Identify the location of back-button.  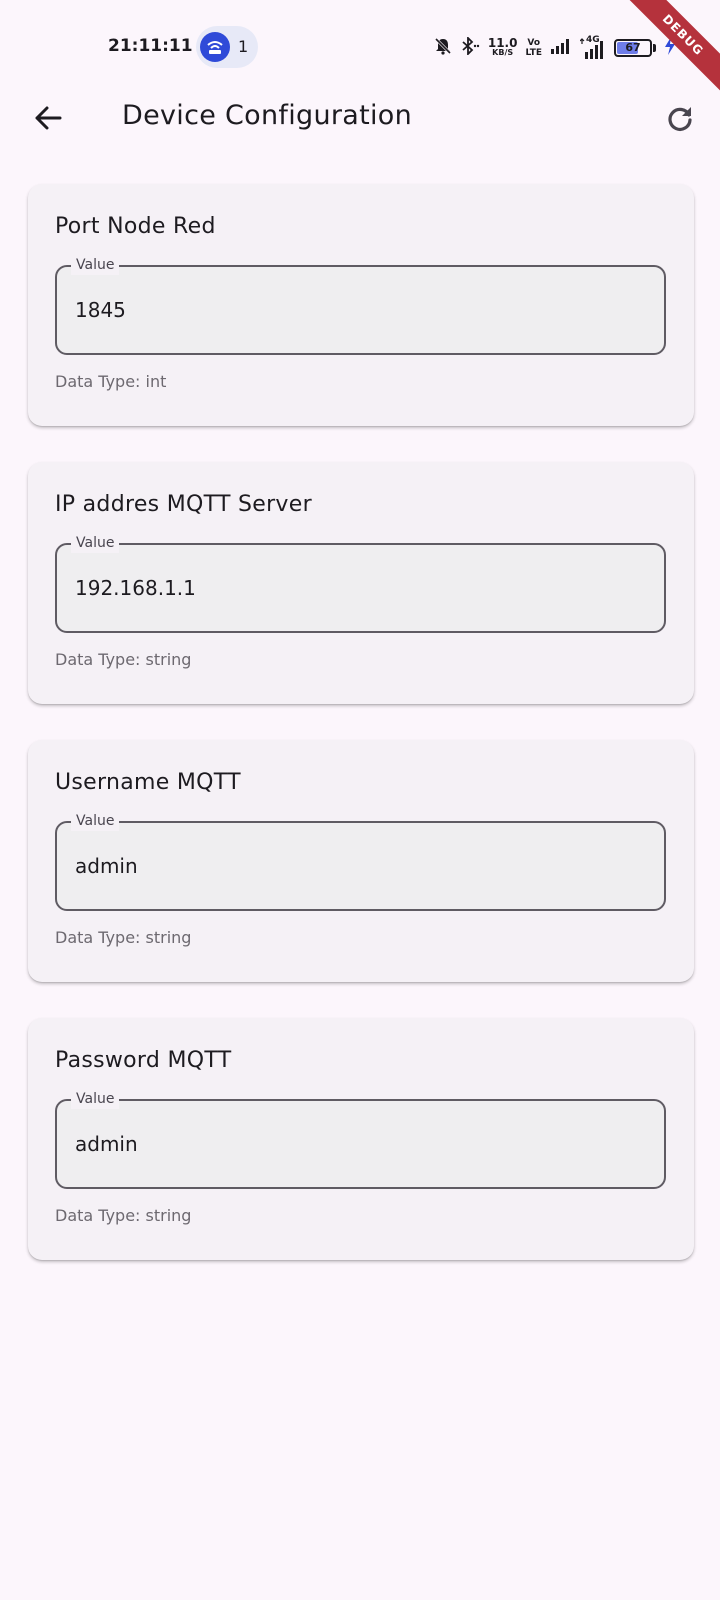
(48, 118).